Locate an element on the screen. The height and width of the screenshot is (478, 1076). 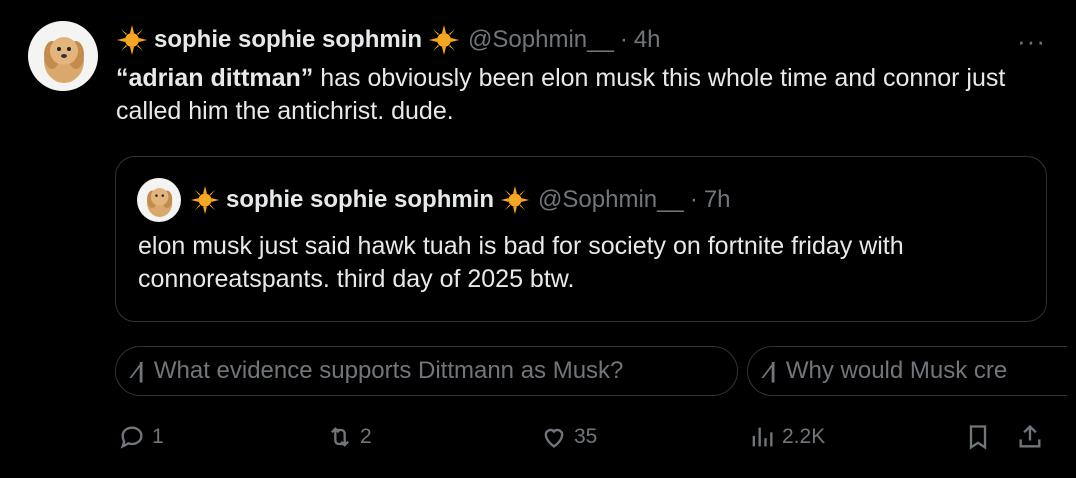
quoted-handle: @Sophmin__ is located at coordinates (611, 199).